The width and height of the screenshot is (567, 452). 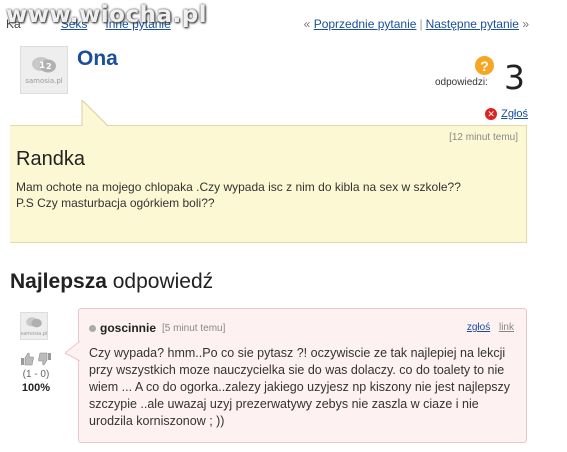 I want to click on question-body-line: P.S Czy masturbacja ogórkiem boli??, so click(x=115, y=203).